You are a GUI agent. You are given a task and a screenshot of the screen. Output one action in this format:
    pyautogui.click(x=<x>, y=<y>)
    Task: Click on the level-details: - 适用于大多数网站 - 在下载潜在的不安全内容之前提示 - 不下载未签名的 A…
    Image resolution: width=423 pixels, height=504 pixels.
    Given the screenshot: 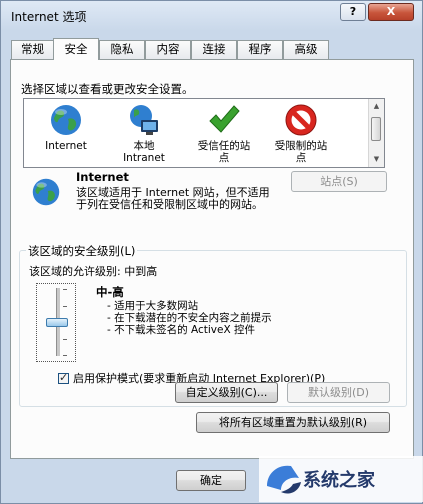 What is the action you would take?
    pyautogui.click(x=189, y=318)
    